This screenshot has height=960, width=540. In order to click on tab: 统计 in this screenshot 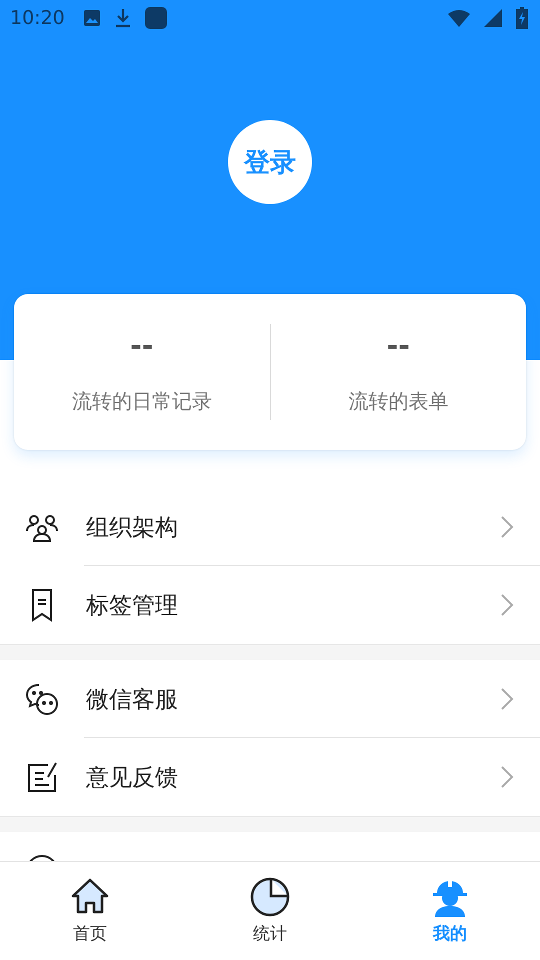, I will do `click(270, 911)`.